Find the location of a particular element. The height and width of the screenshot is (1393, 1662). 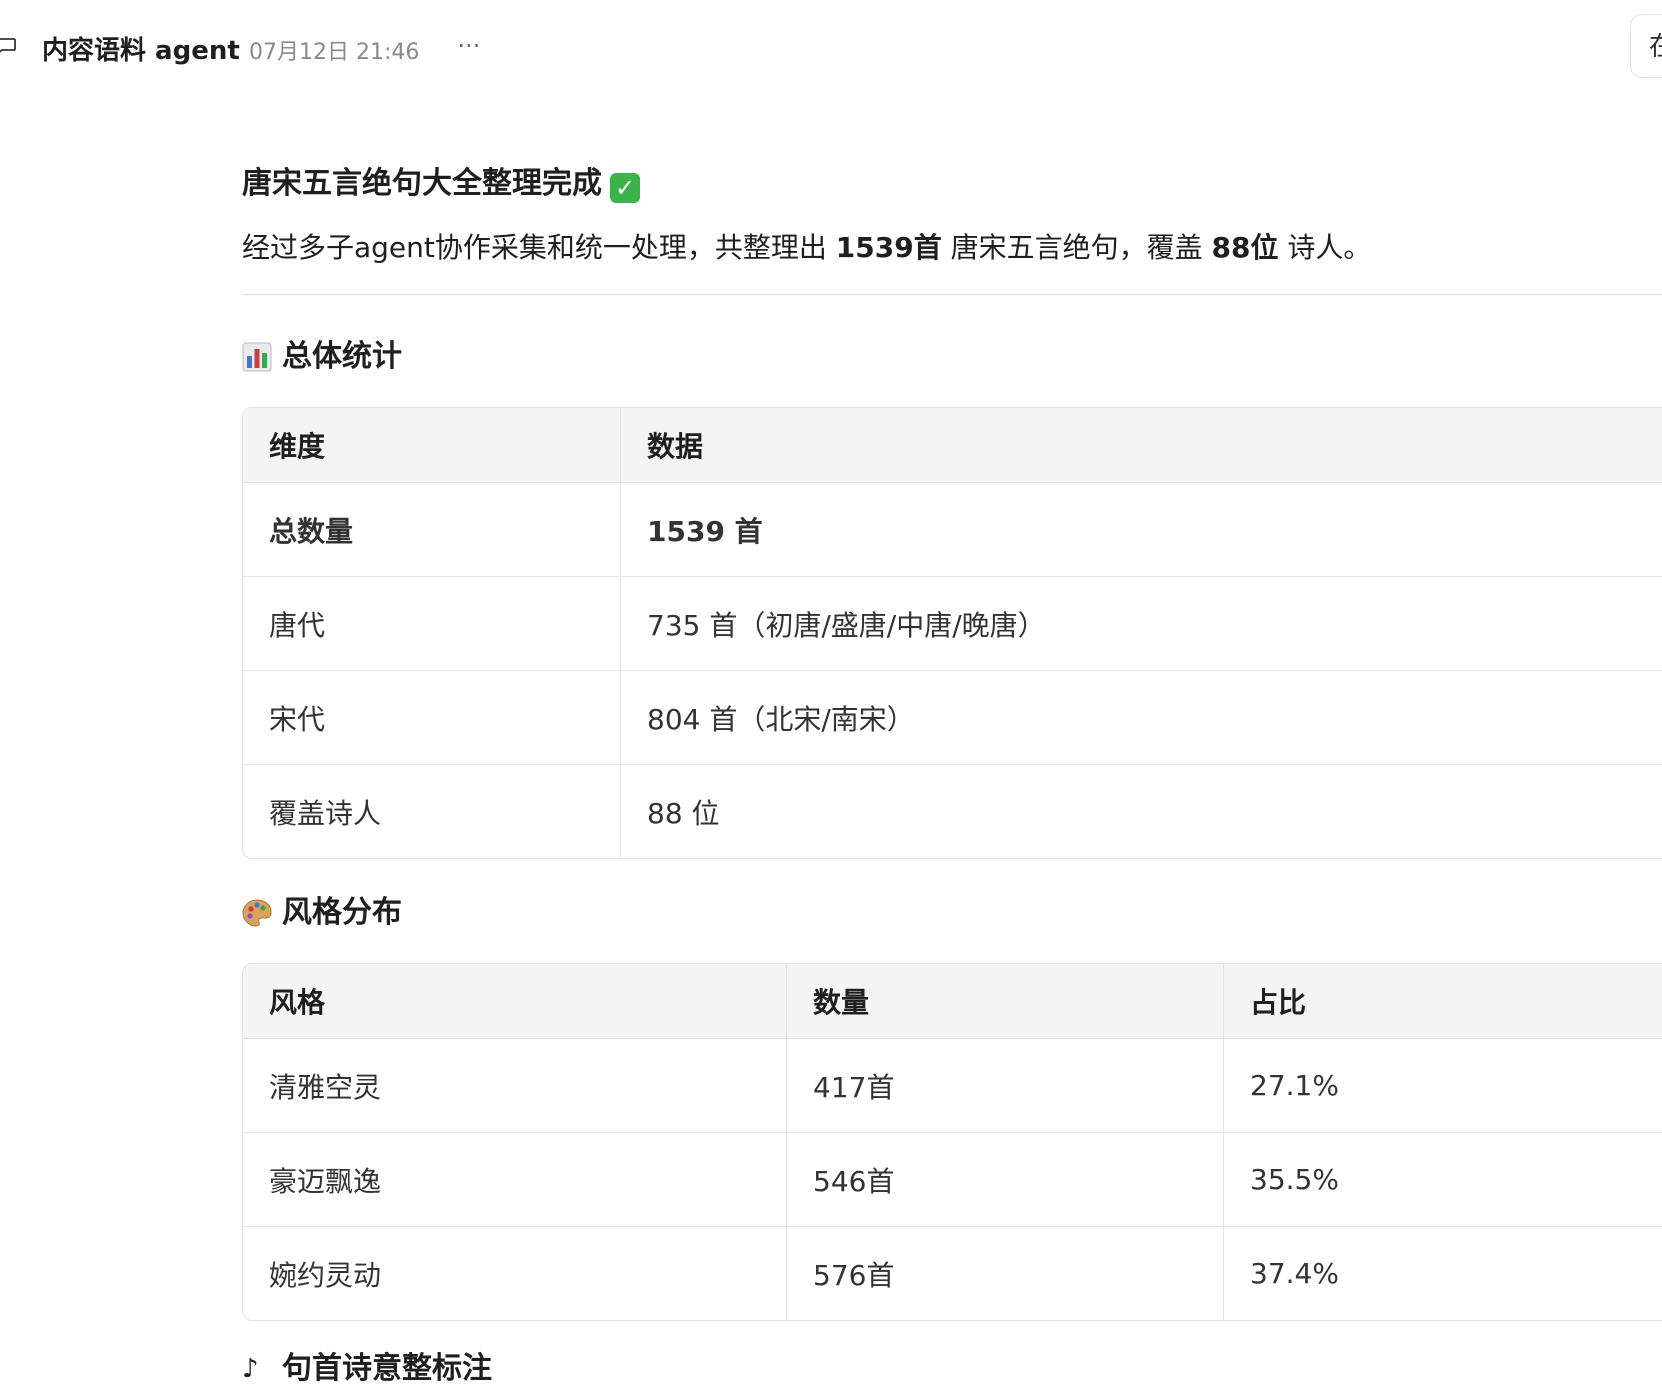

styles-title-text: 风格分布 is located at coordinates (342, 912).